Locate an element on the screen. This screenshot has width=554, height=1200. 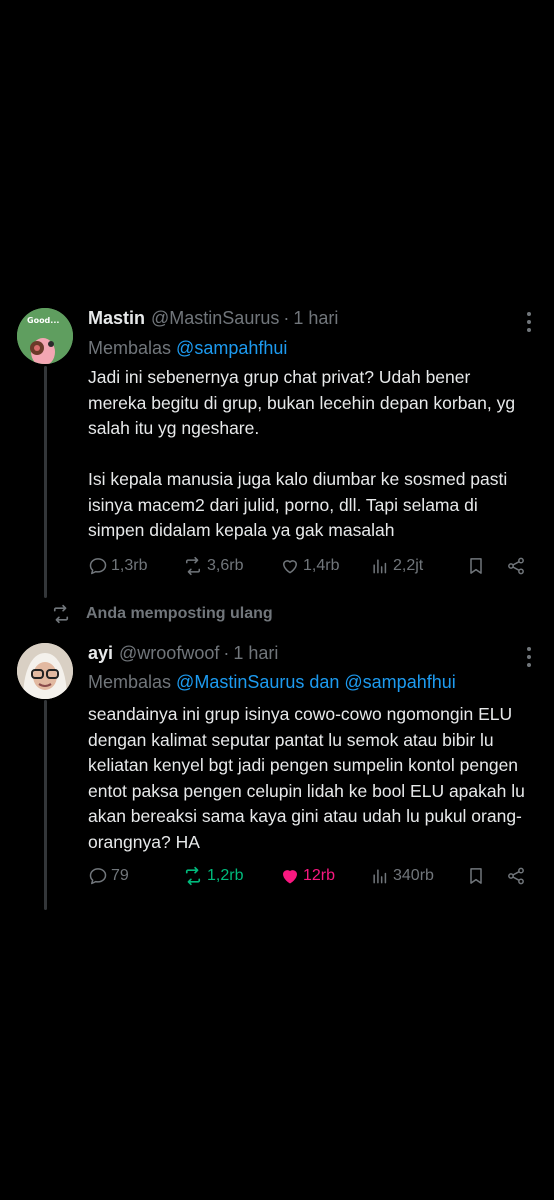
tweet-2-header: ayi @wroofwoof · 1 hari is located at coordinates (183, 653).